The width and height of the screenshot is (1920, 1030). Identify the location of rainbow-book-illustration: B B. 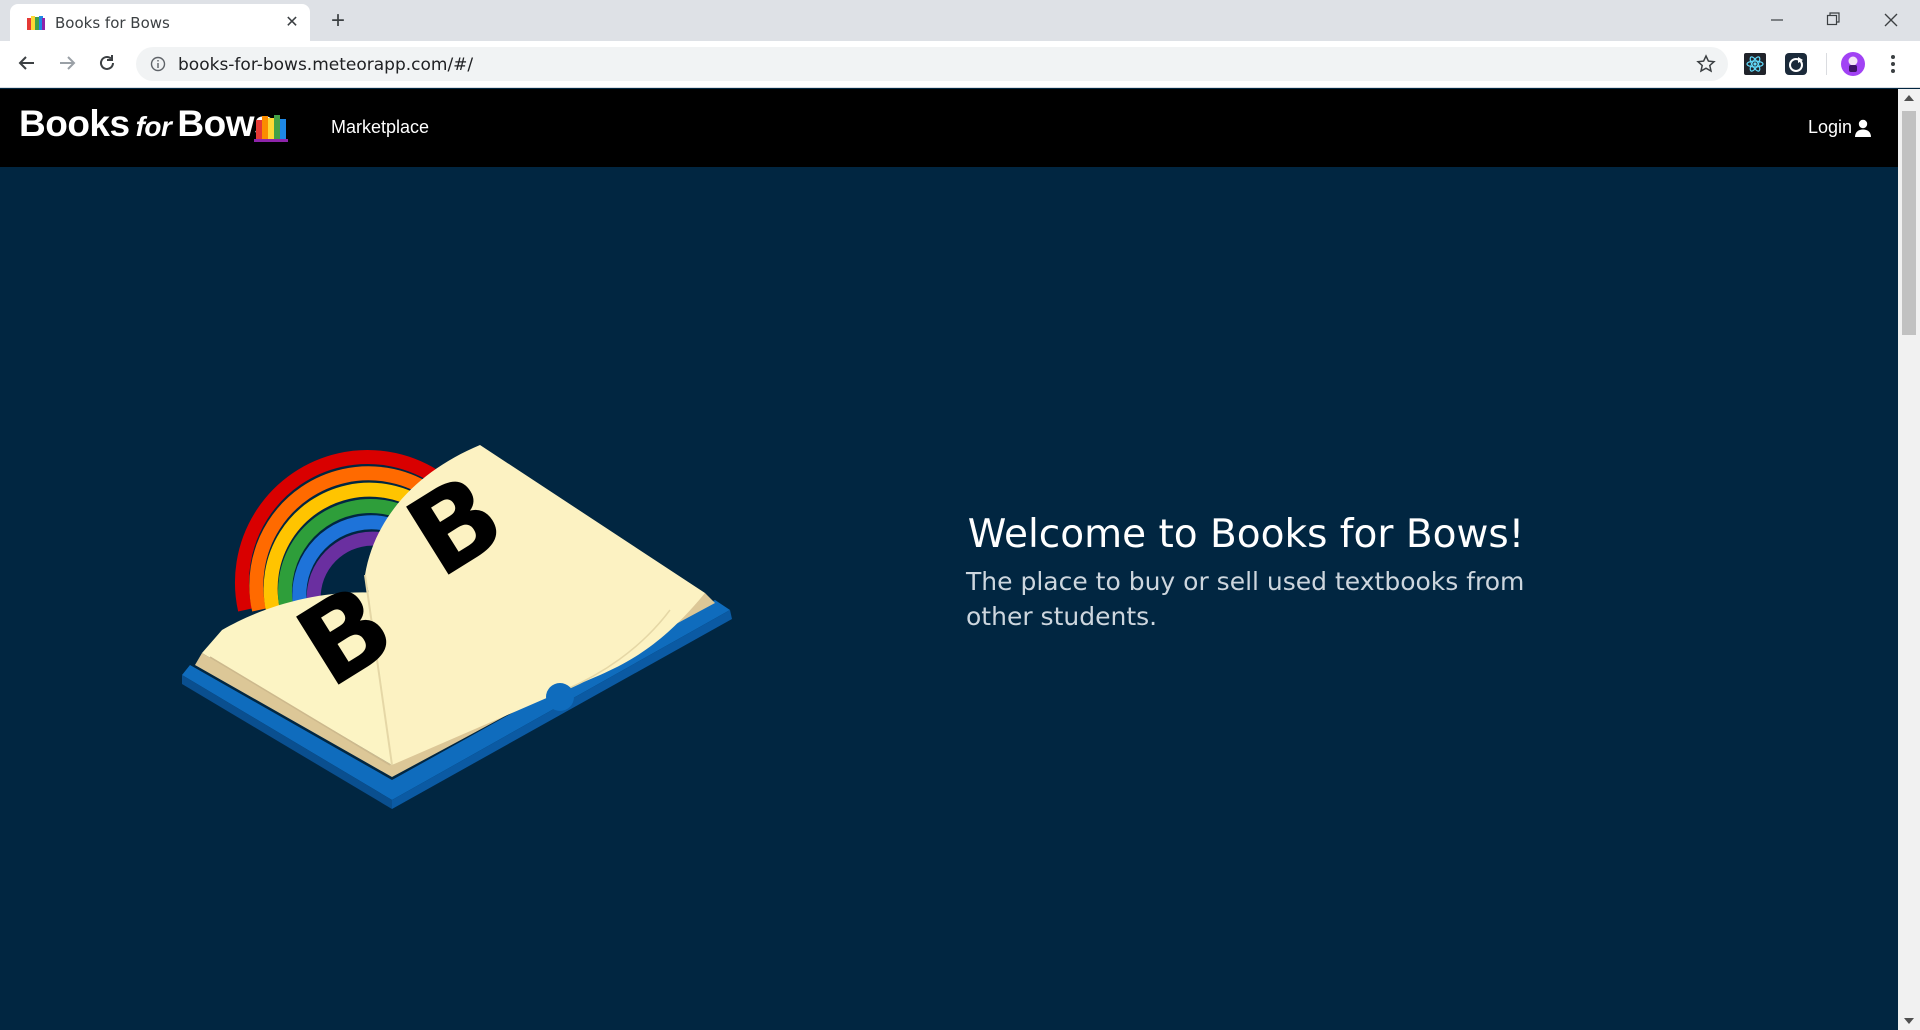
(457, 627).